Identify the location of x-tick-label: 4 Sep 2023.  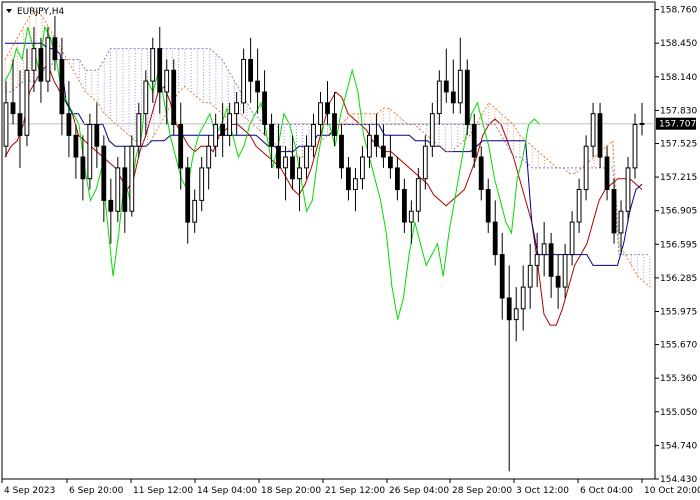
(29, 491).